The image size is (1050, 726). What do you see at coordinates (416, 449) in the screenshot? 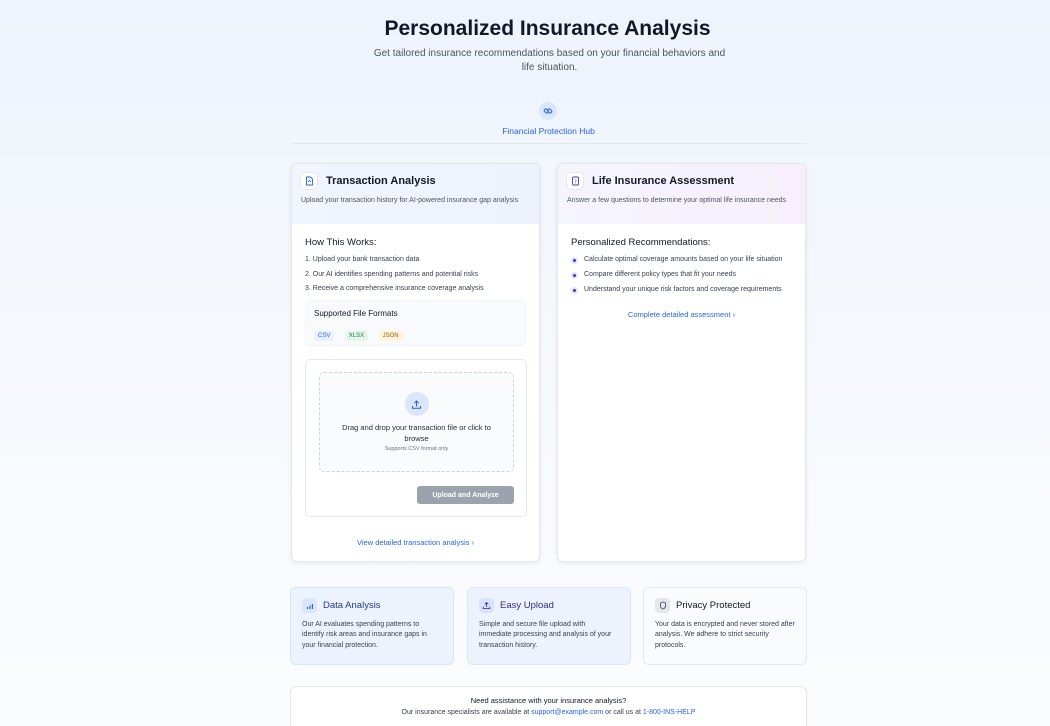
I see `dropzone-subtext: Supports CSV format only` at bounding box center [416, 449].